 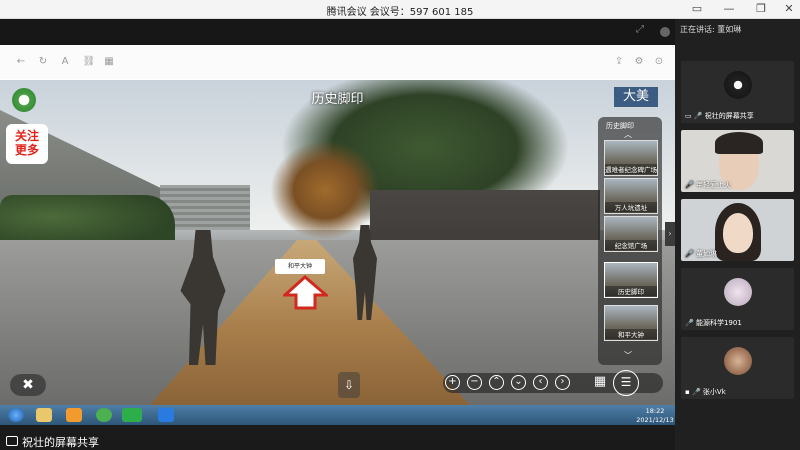 What do you see at coordinates (701, 254) in the screenshot?
I see `participant-name: 🎤 董如琳` at bounding box center [701, 254].